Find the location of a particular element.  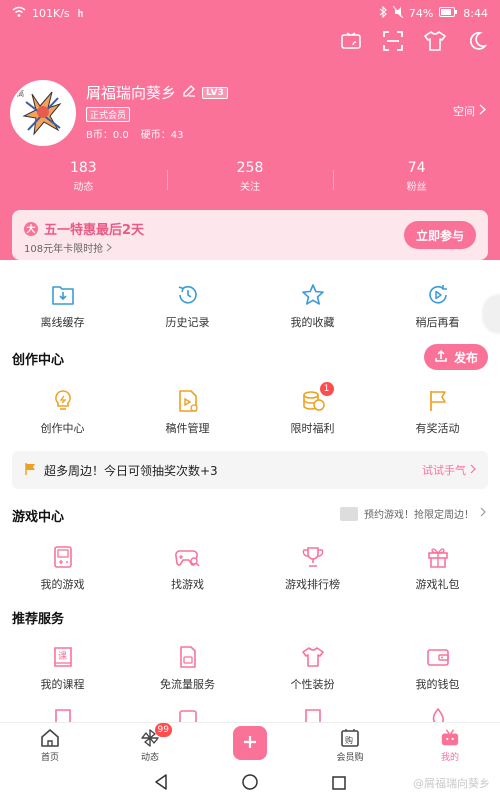

mute-icon is located at coordinates (398, 13).